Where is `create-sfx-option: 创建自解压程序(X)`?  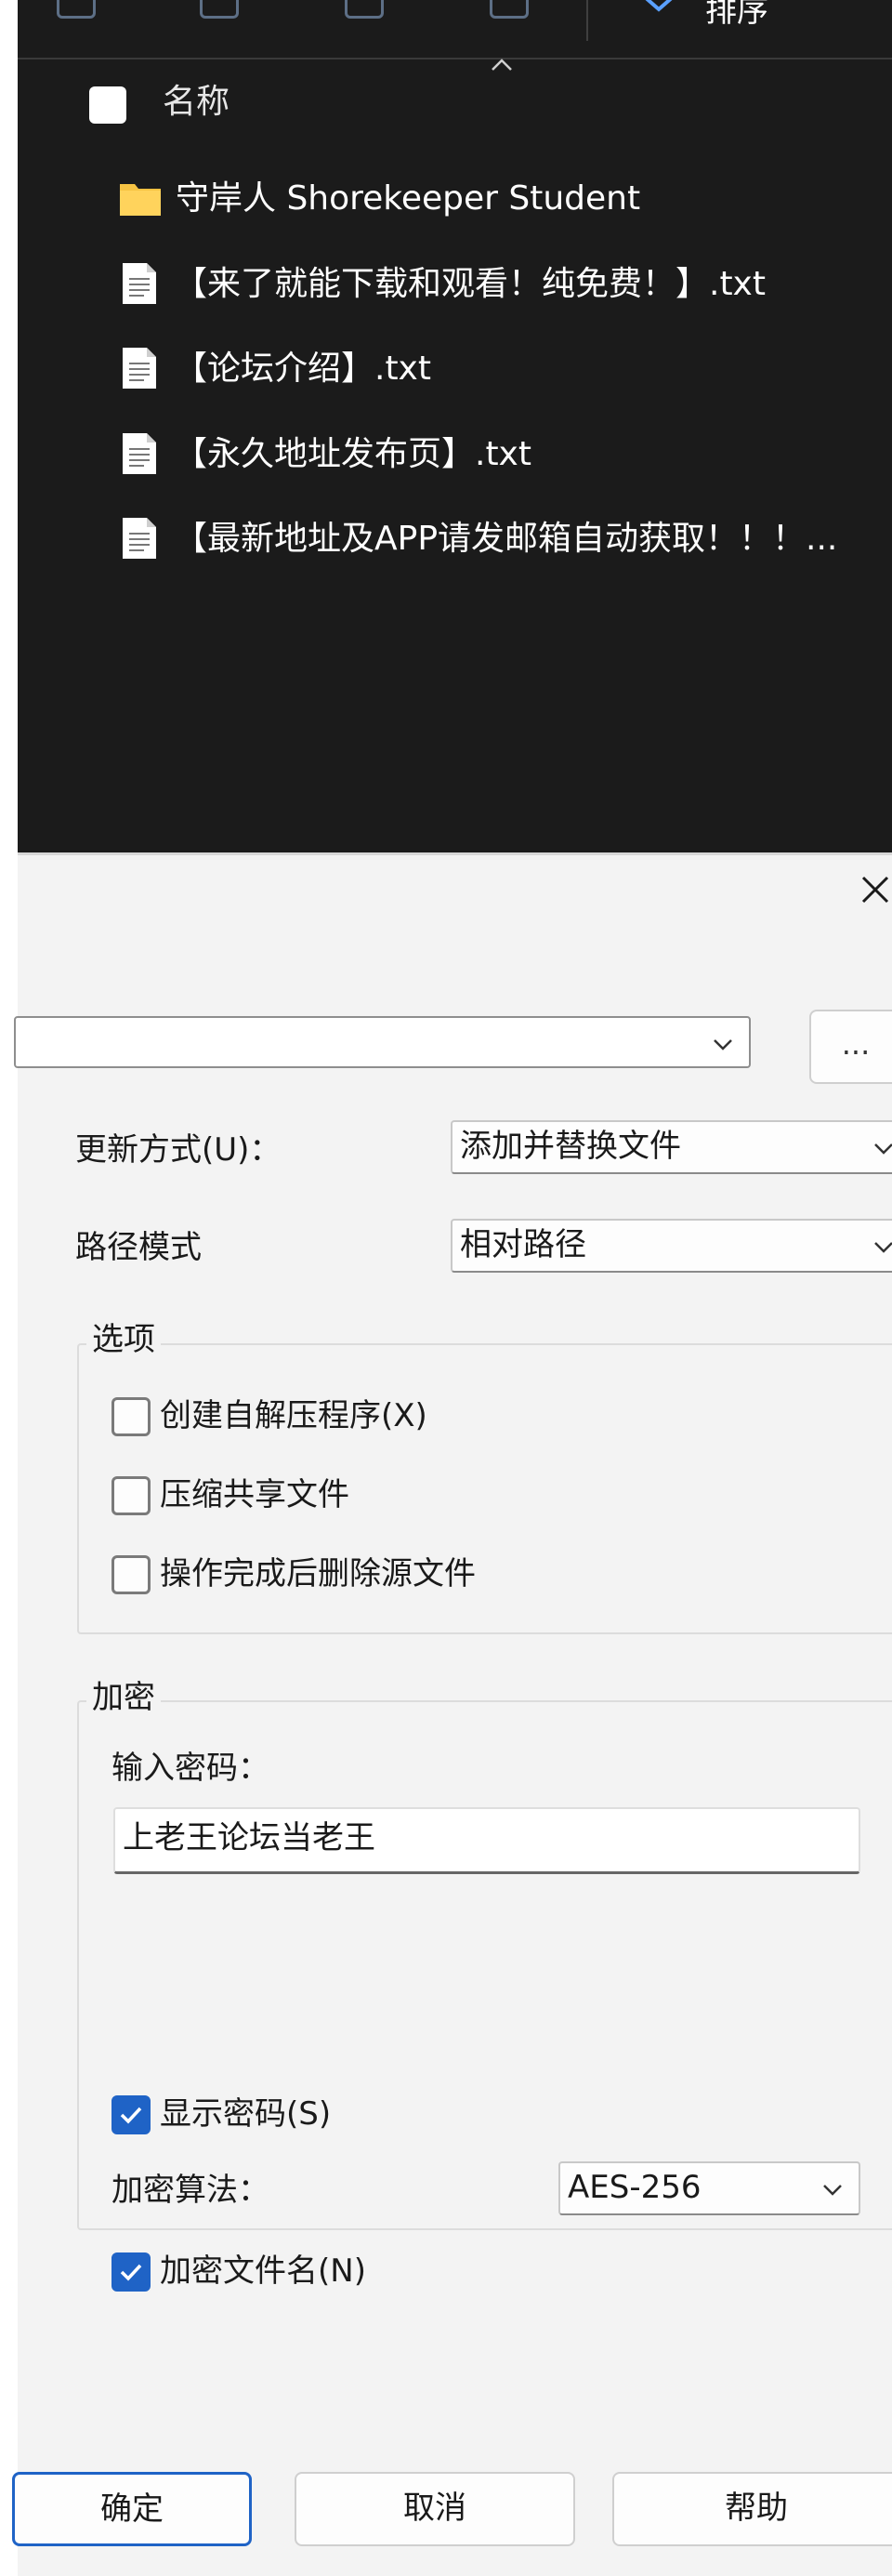 create-sfx-option: 创建自解压程序(X) is located at coordinates (390, 1416).